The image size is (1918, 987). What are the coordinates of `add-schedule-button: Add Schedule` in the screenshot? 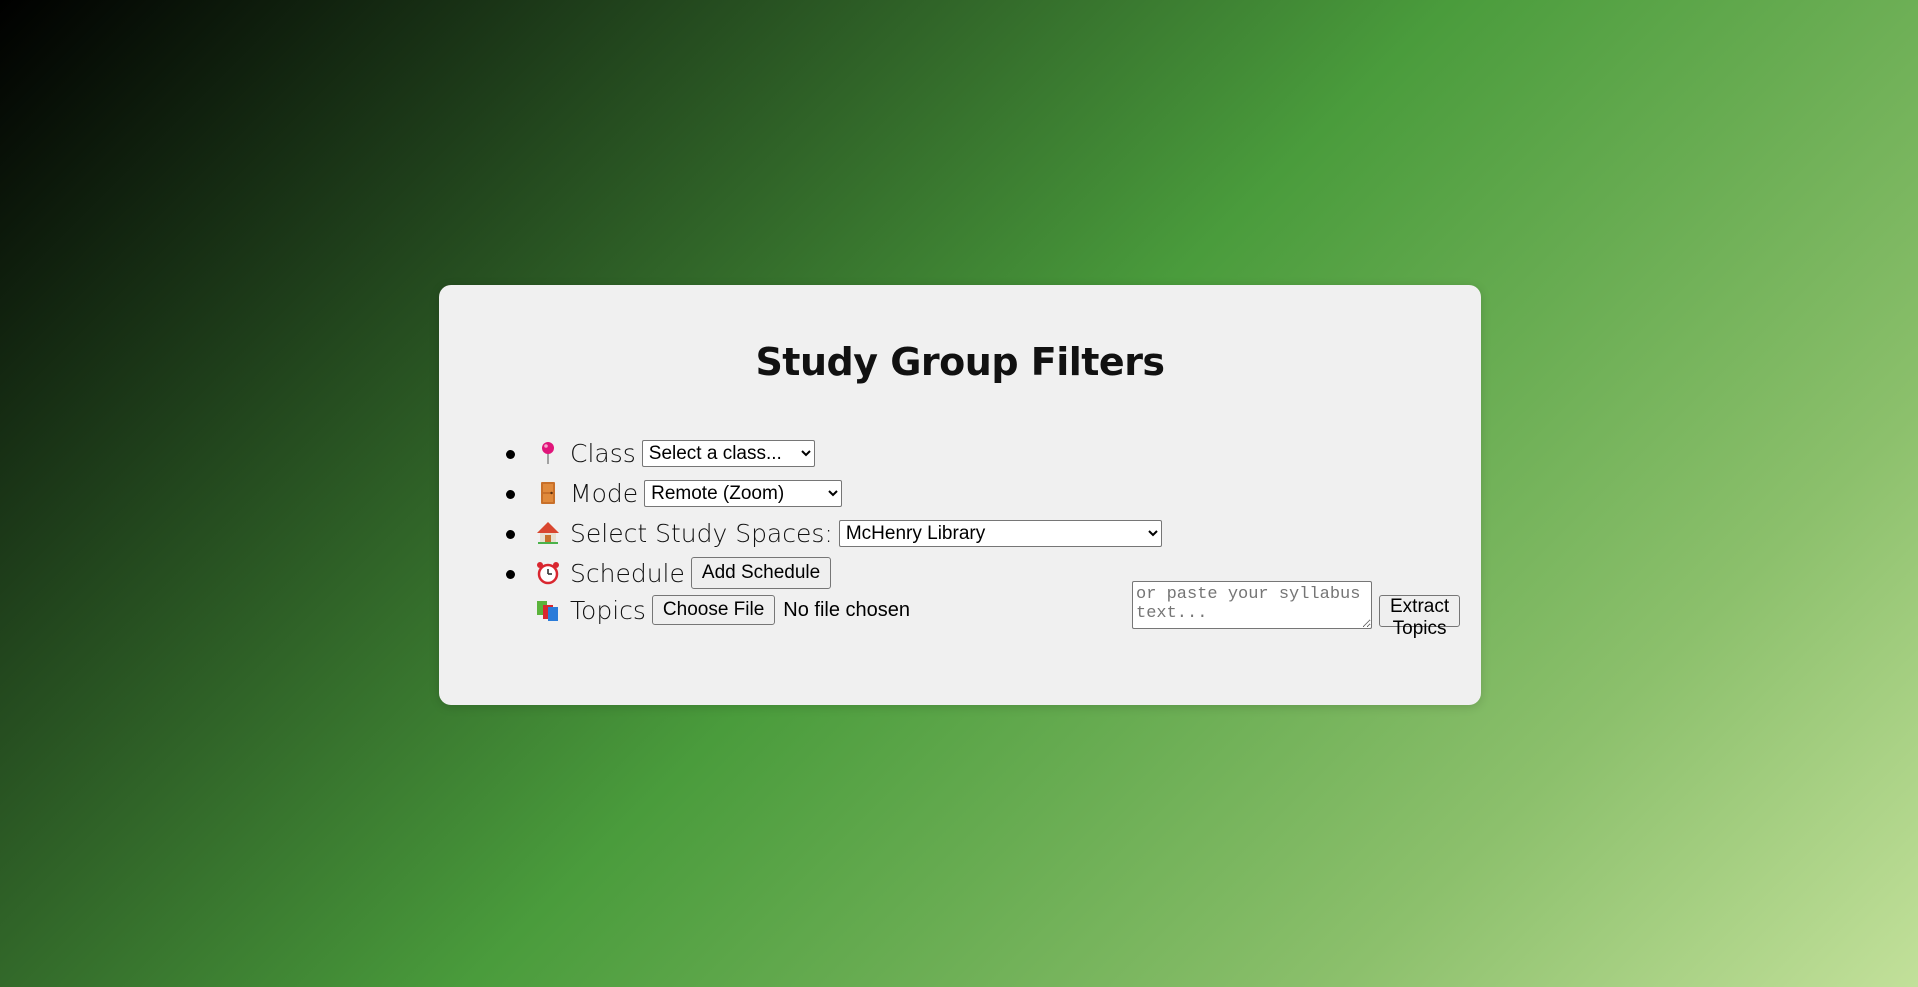 It's located at (761, 573).